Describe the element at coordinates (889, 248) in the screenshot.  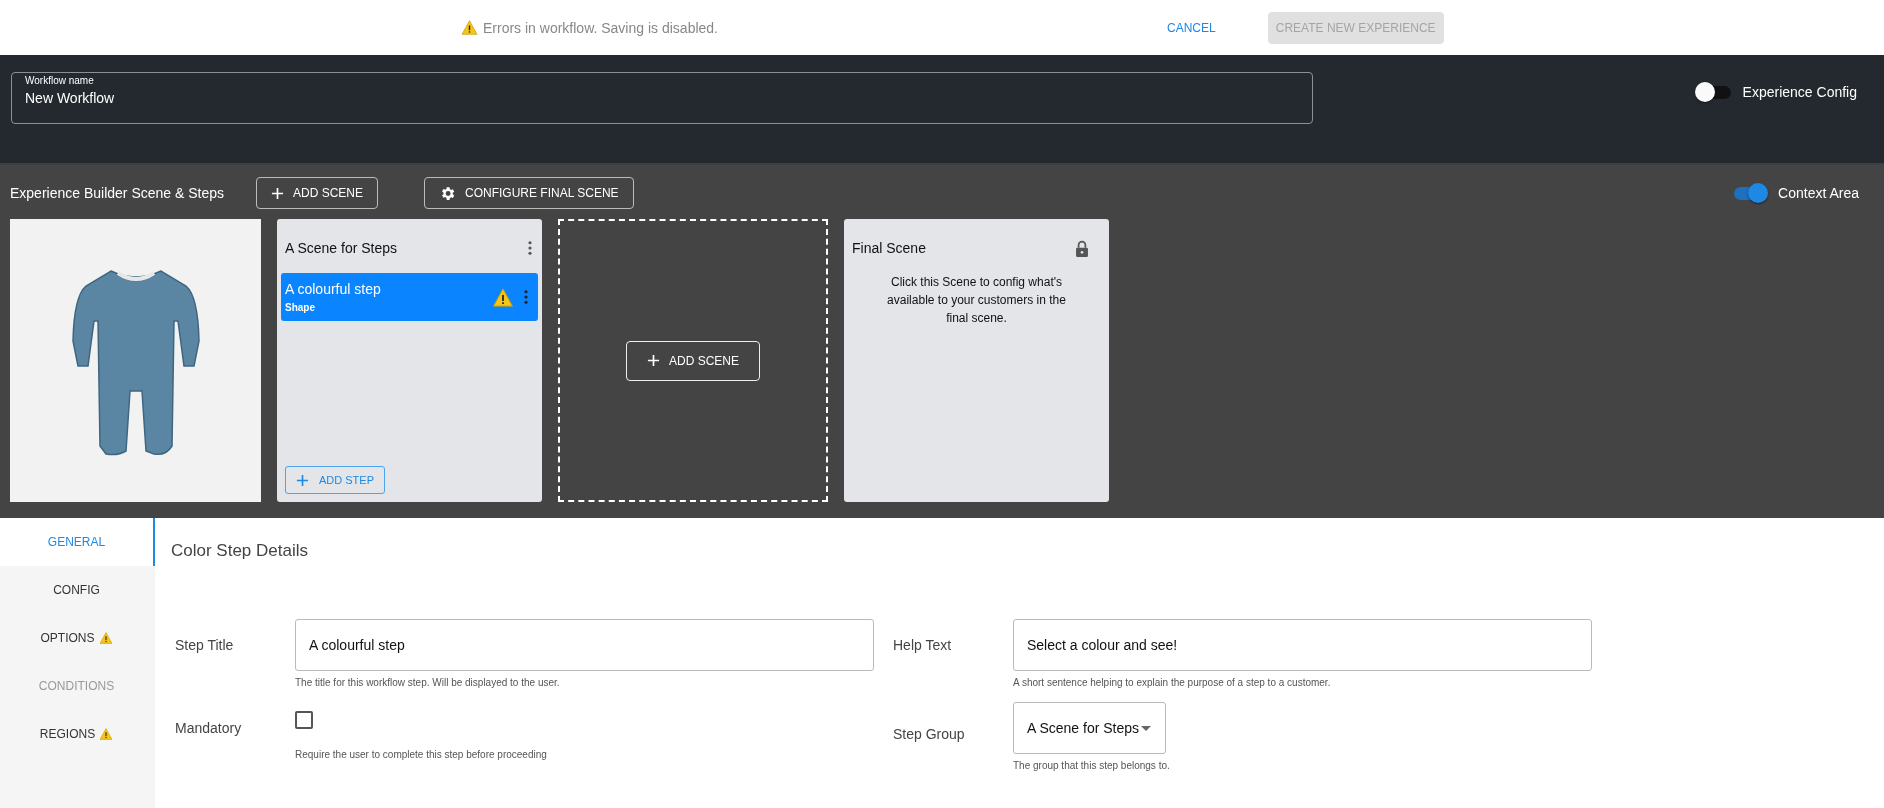
I see `scene-title: Final Scene` at that location.